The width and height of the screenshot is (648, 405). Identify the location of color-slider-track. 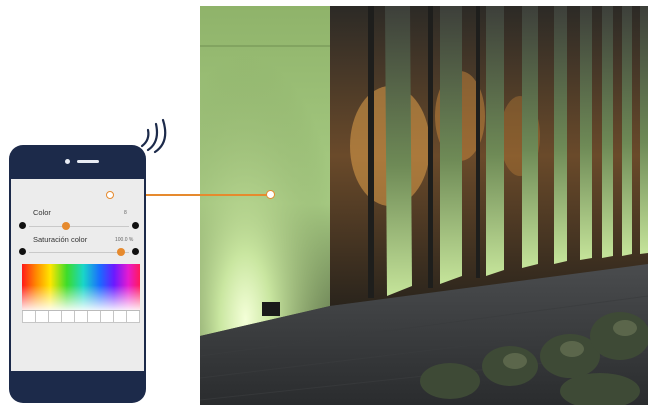
(79, 226).